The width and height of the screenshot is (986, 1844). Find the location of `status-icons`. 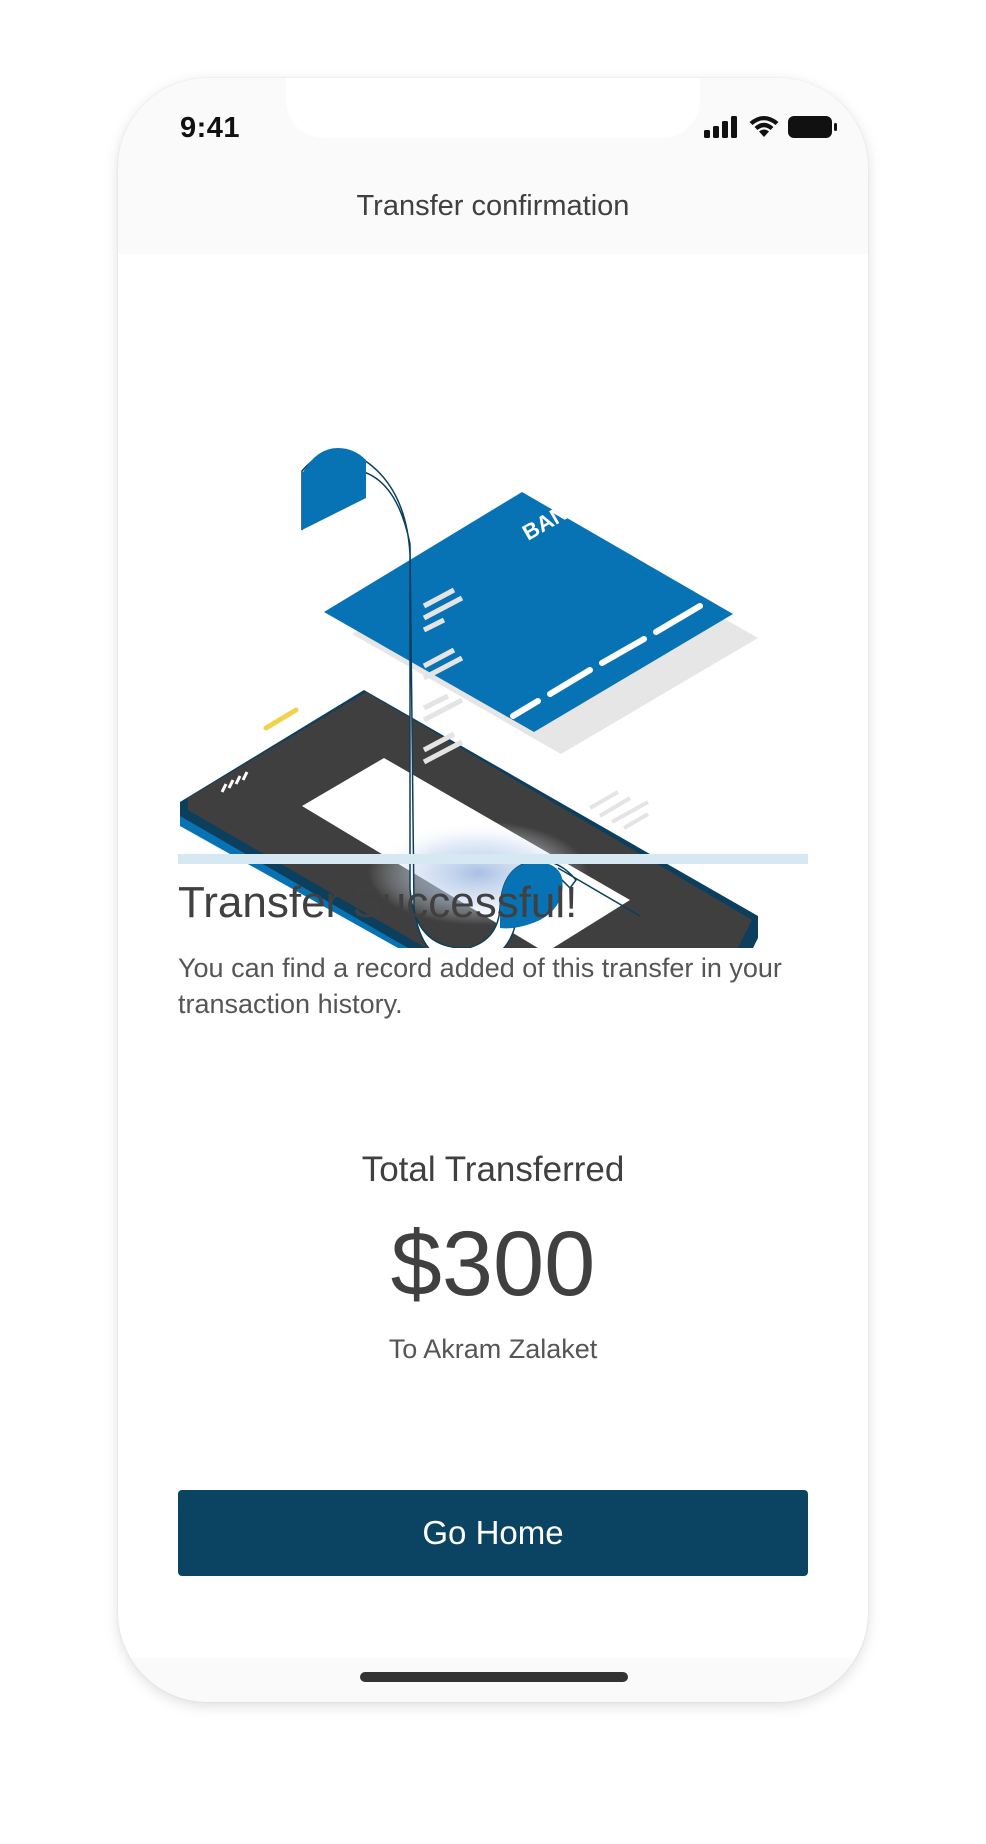

status-icons is located at coordinates (771, 127).